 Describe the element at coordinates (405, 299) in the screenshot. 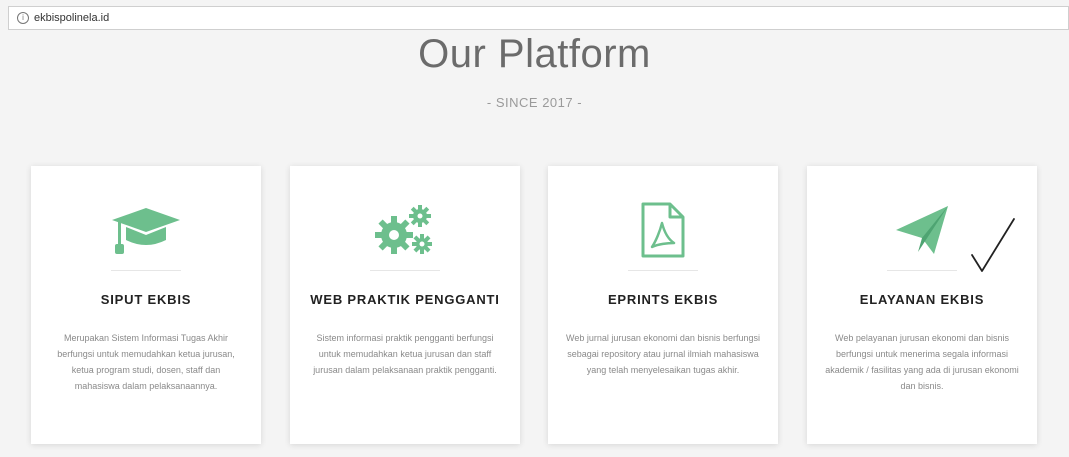

I see `card-title: WEB PRAKTIK PENGGANTI` at that location.